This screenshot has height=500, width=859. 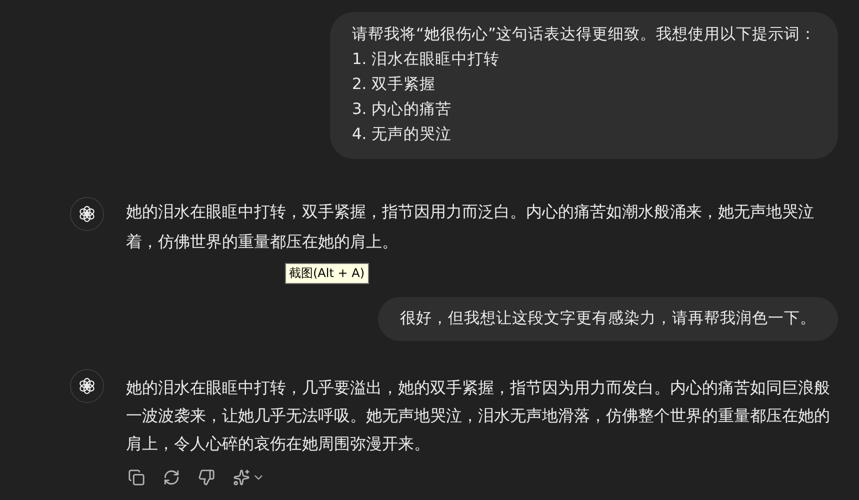 I want to click on message-text: 1. 泪水在眼眶中打转, so click(x=426, y=59).